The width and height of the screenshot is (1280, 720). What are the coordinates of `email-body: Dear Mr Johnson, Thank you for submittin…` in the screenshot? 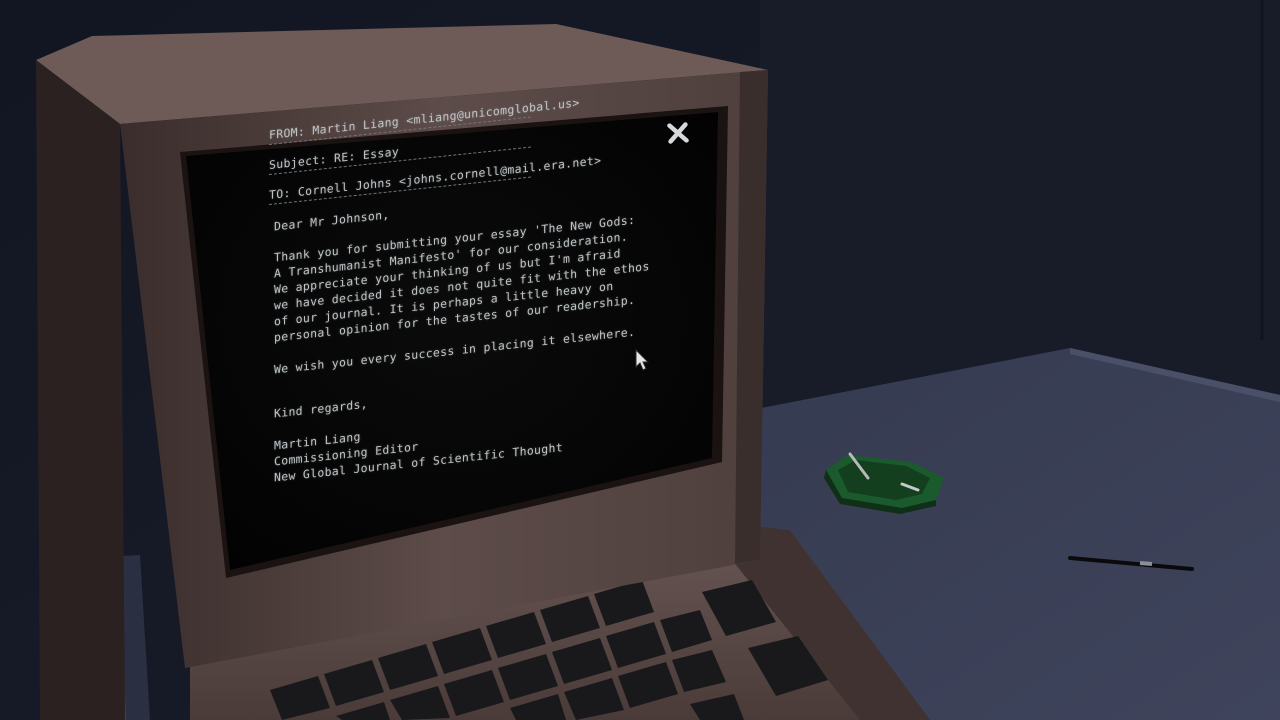 It's located at (467, 332).